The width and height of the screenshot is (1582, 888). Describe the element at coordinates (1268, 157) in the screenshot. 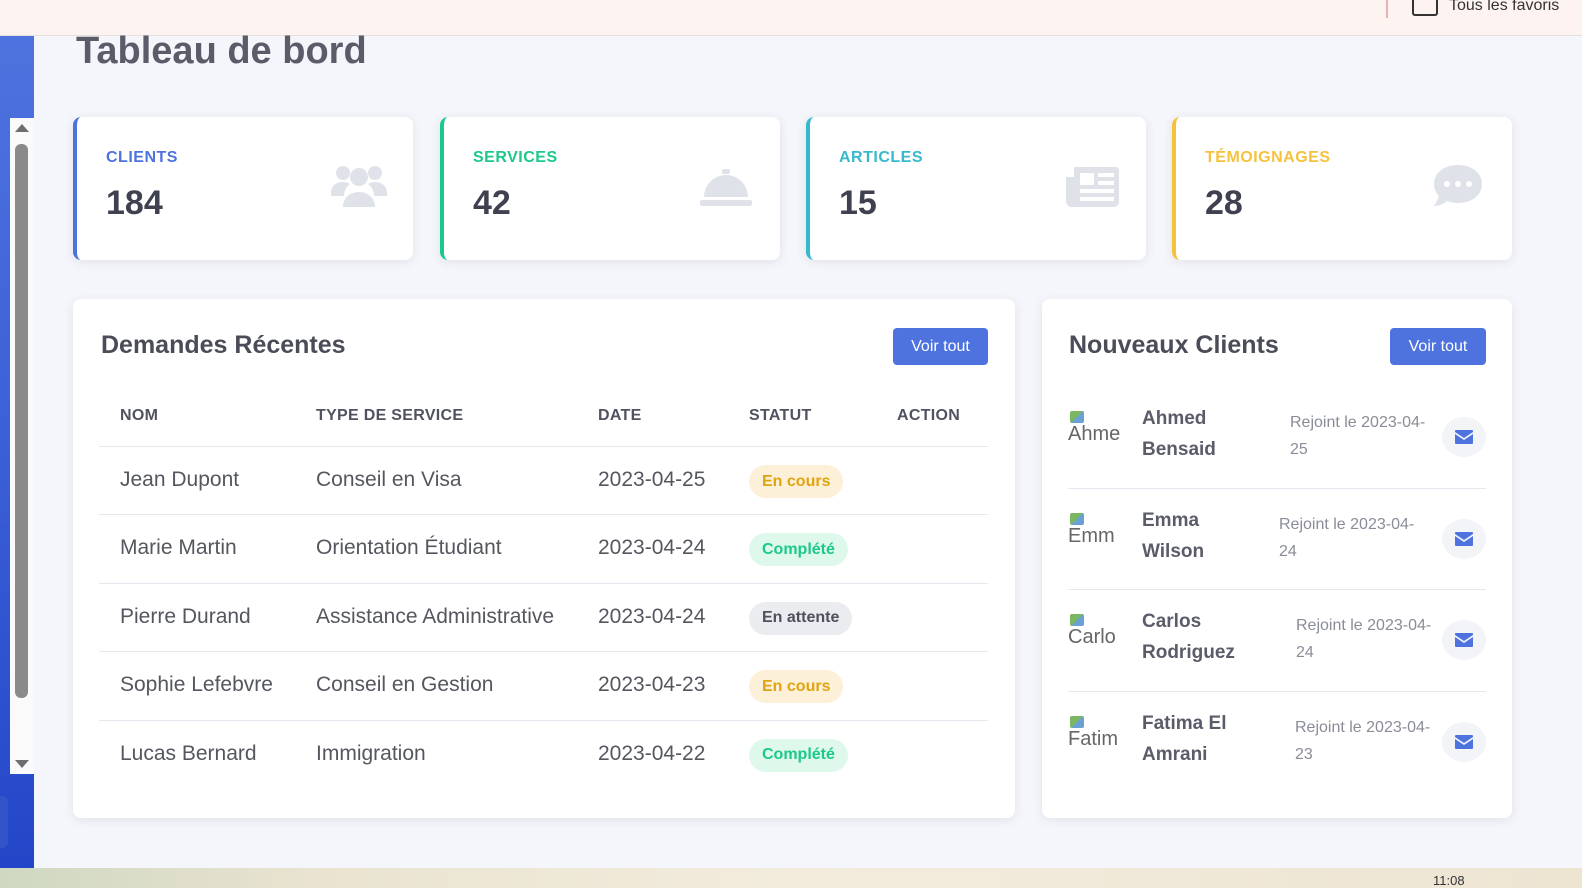

I see `stat-label: TÉMOIGNAGES` at that location.